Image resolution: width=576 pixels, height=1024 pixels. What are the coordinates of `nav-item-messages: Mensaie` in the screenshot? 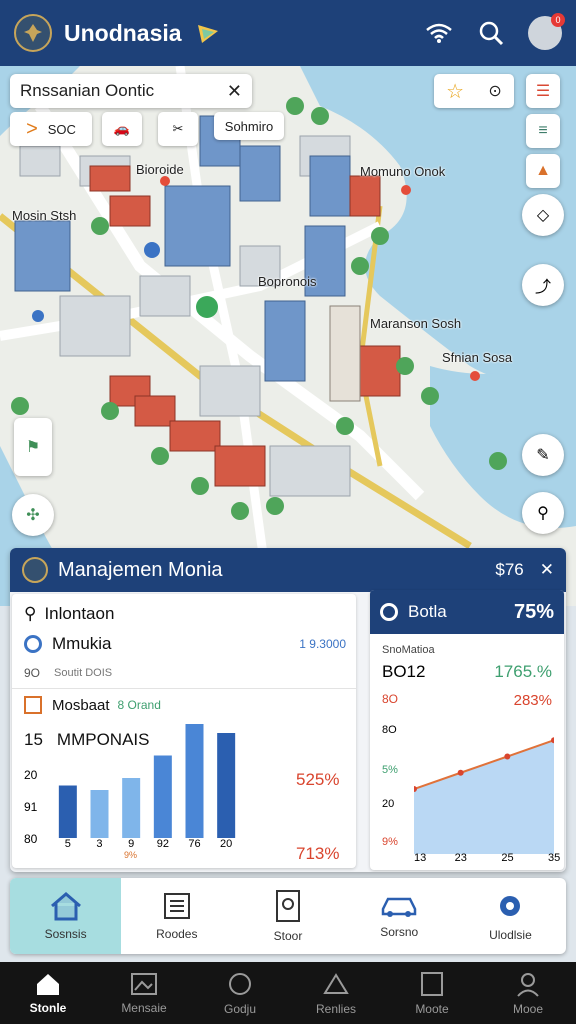 It's located at (144, 993).